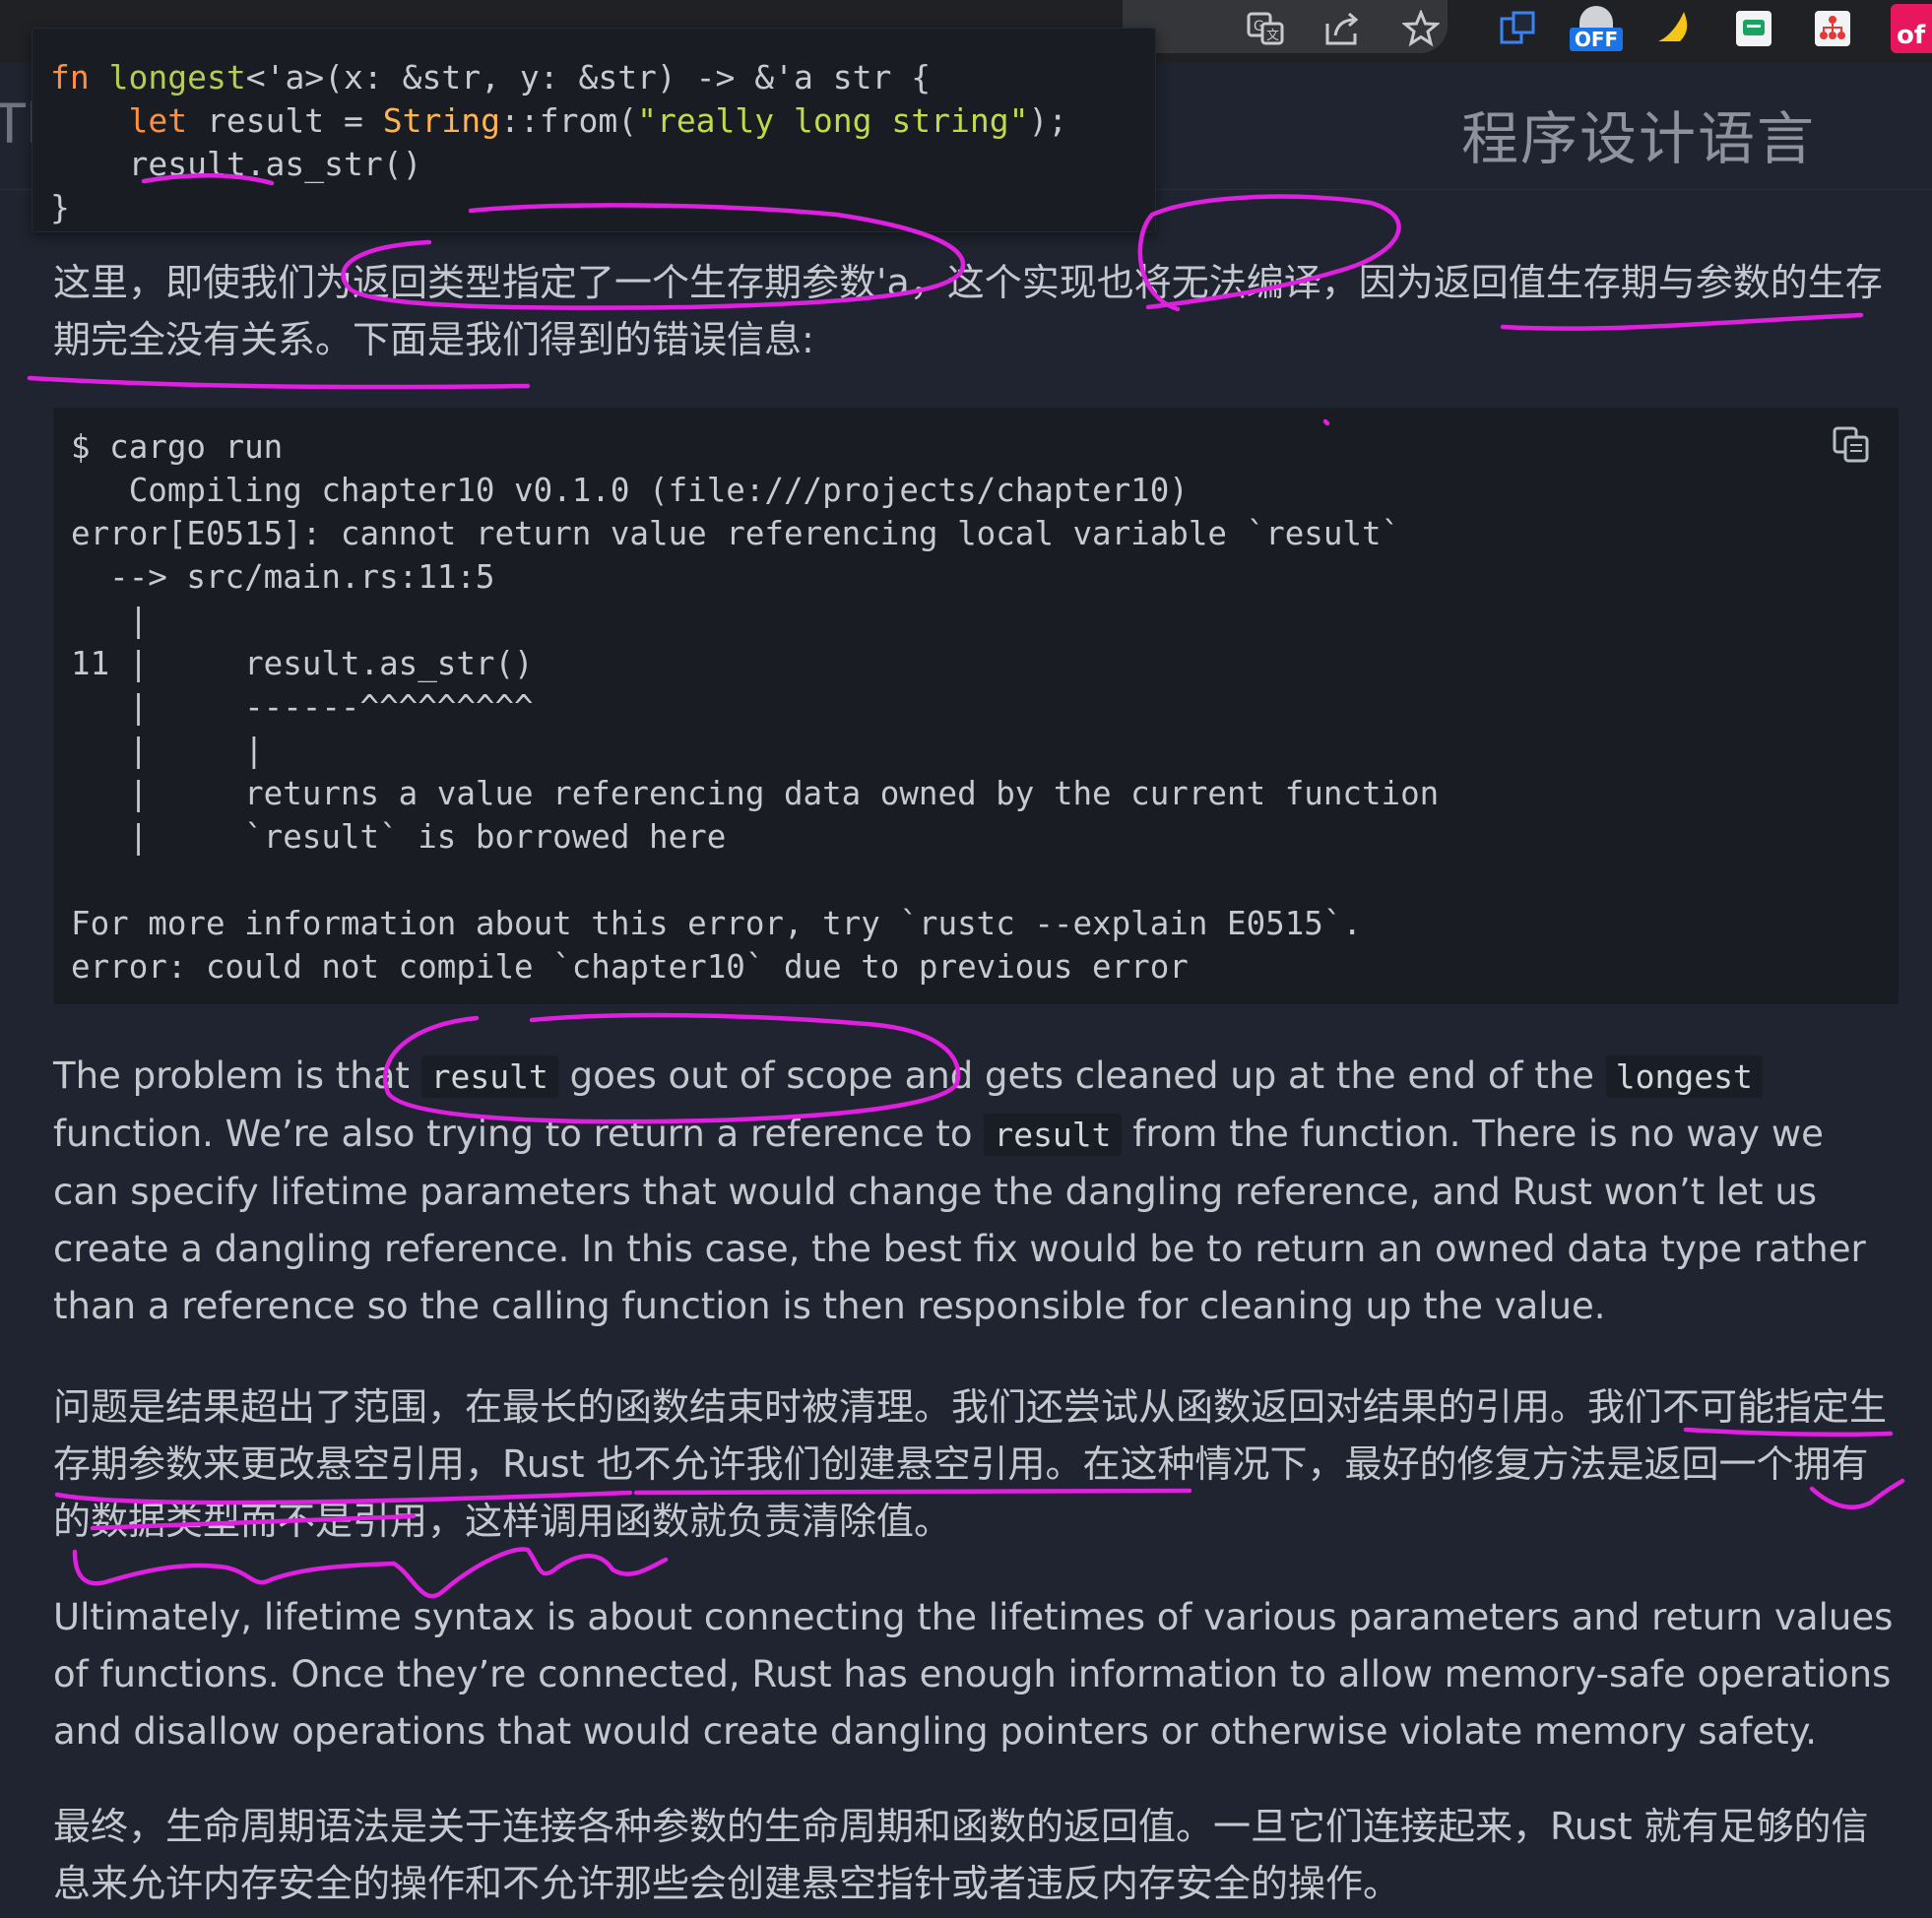 Image resolution: width=1932 pixels, height=1918 pixels. I want to click on text-run: The problem is that, so click(237, 1076).